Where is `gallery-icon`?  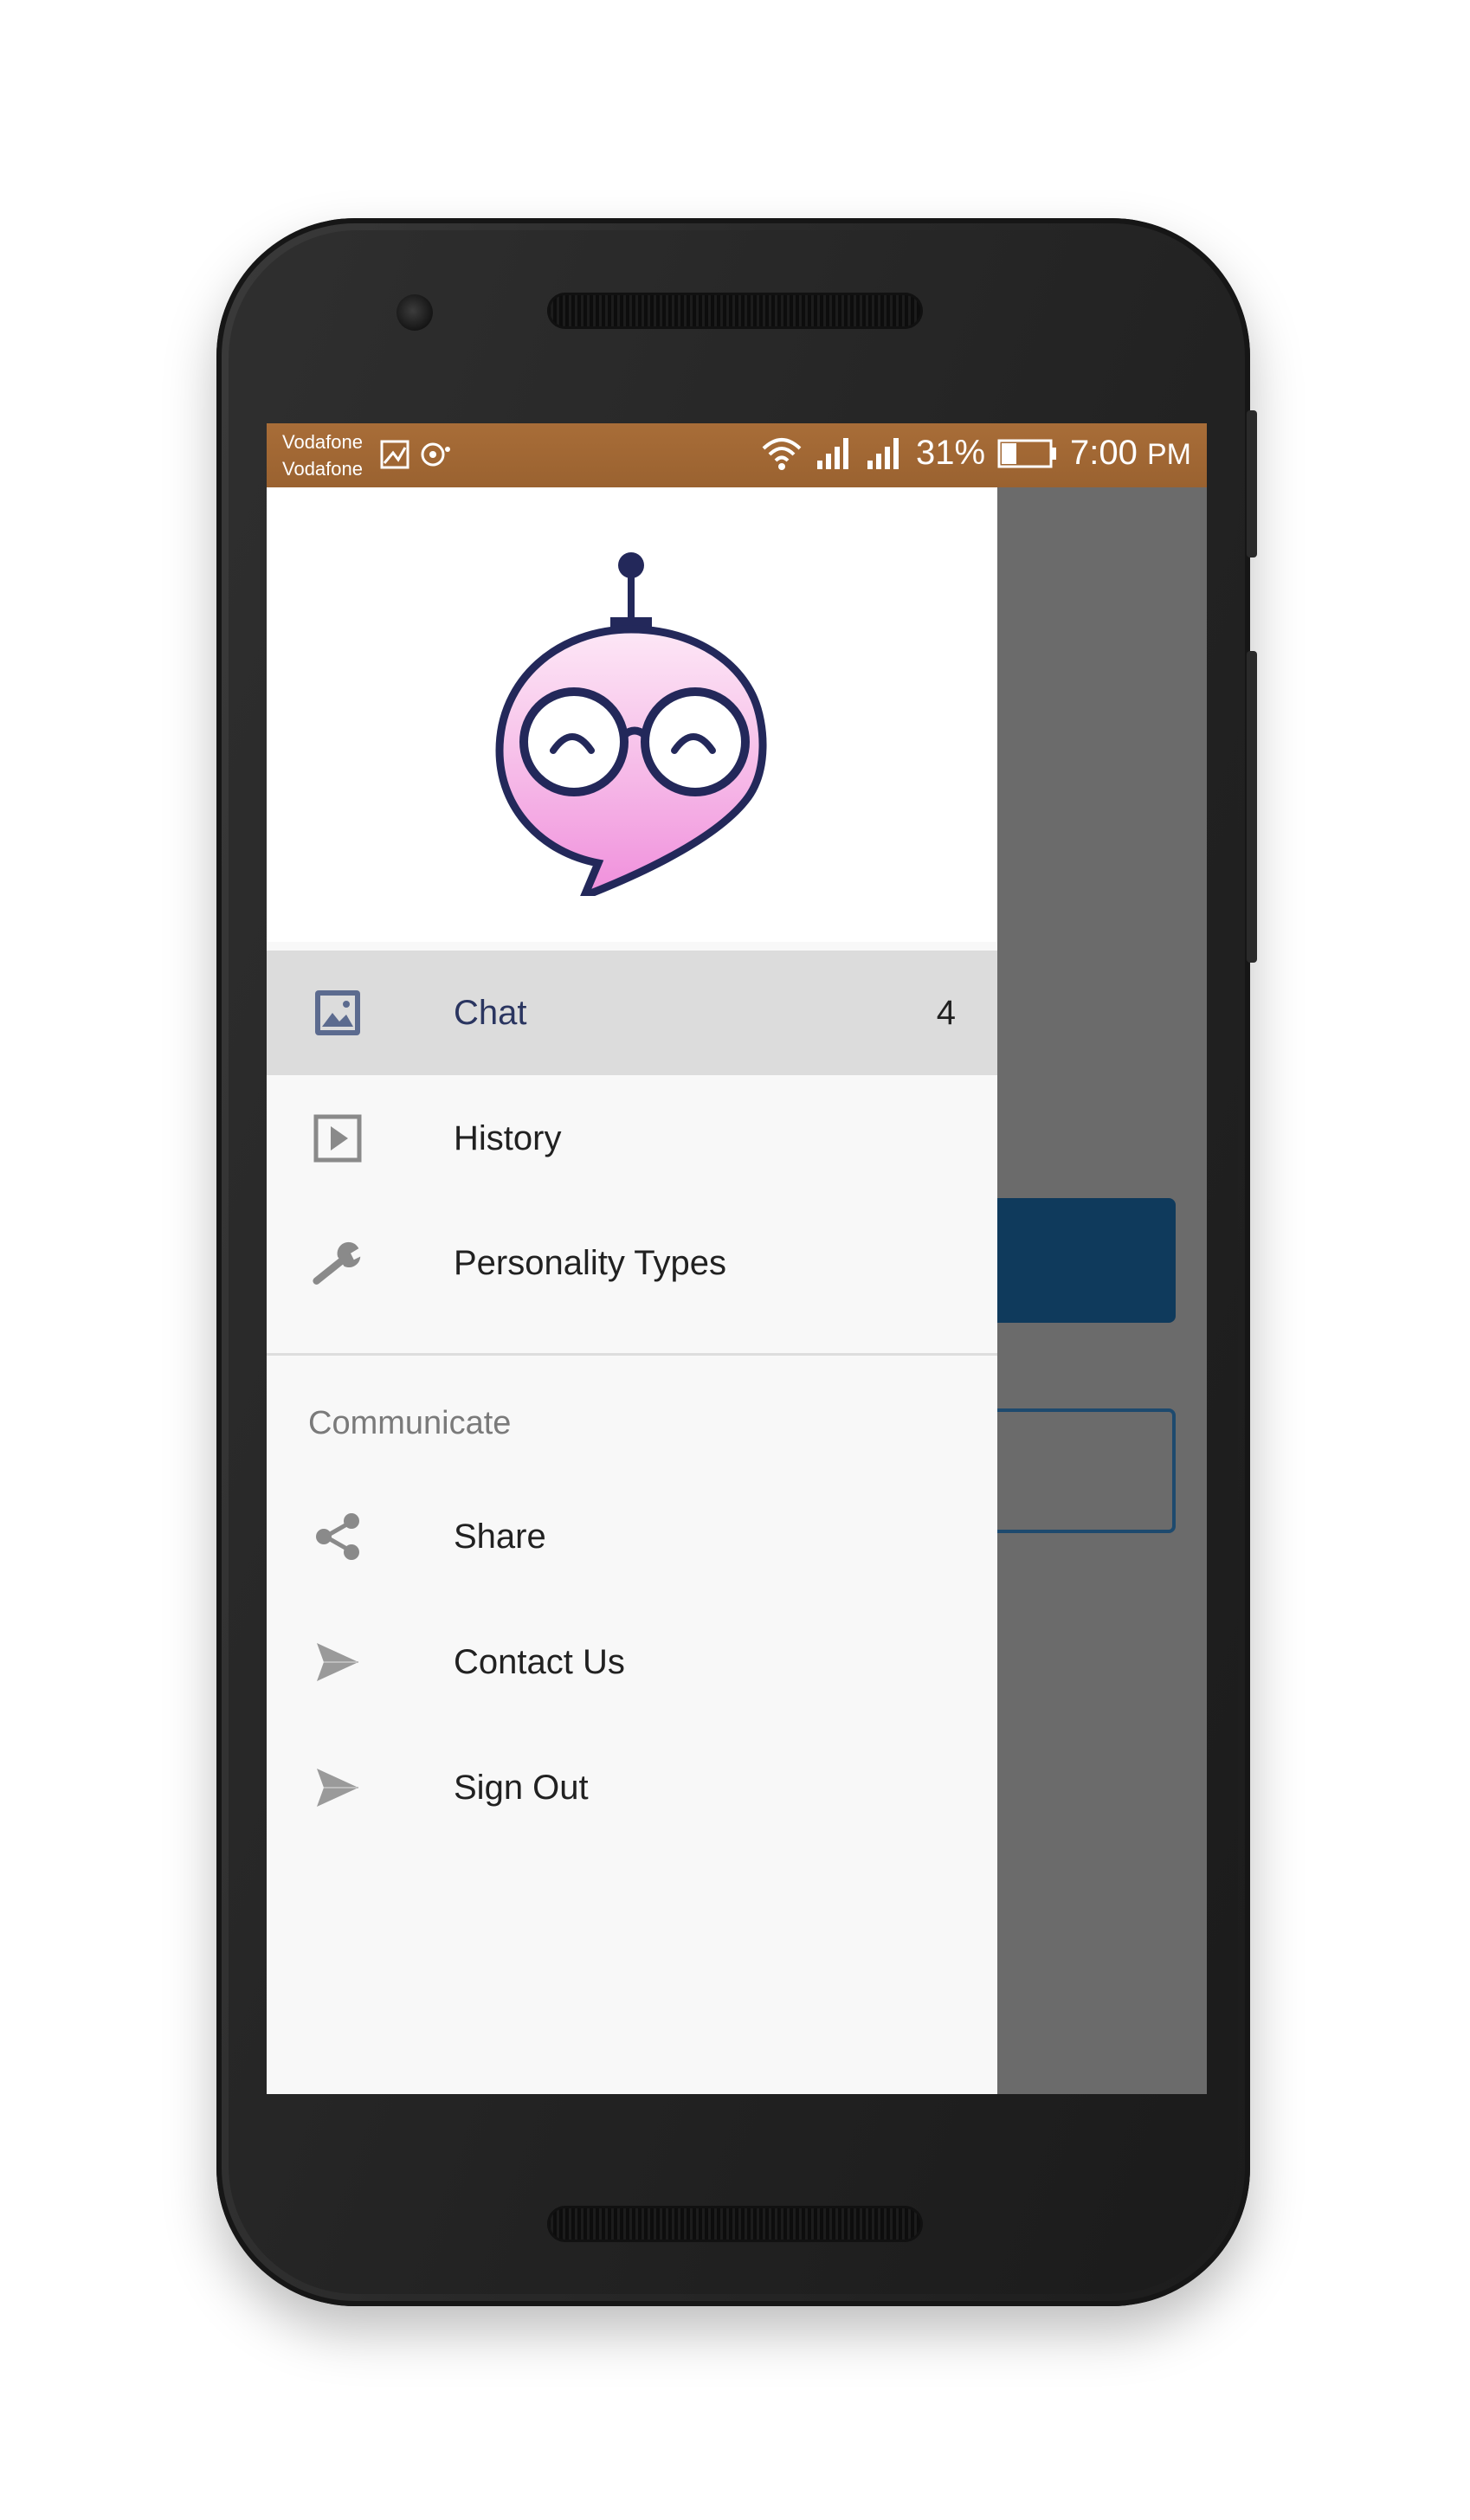
gallery-icon is located at coordinates (395, 454).